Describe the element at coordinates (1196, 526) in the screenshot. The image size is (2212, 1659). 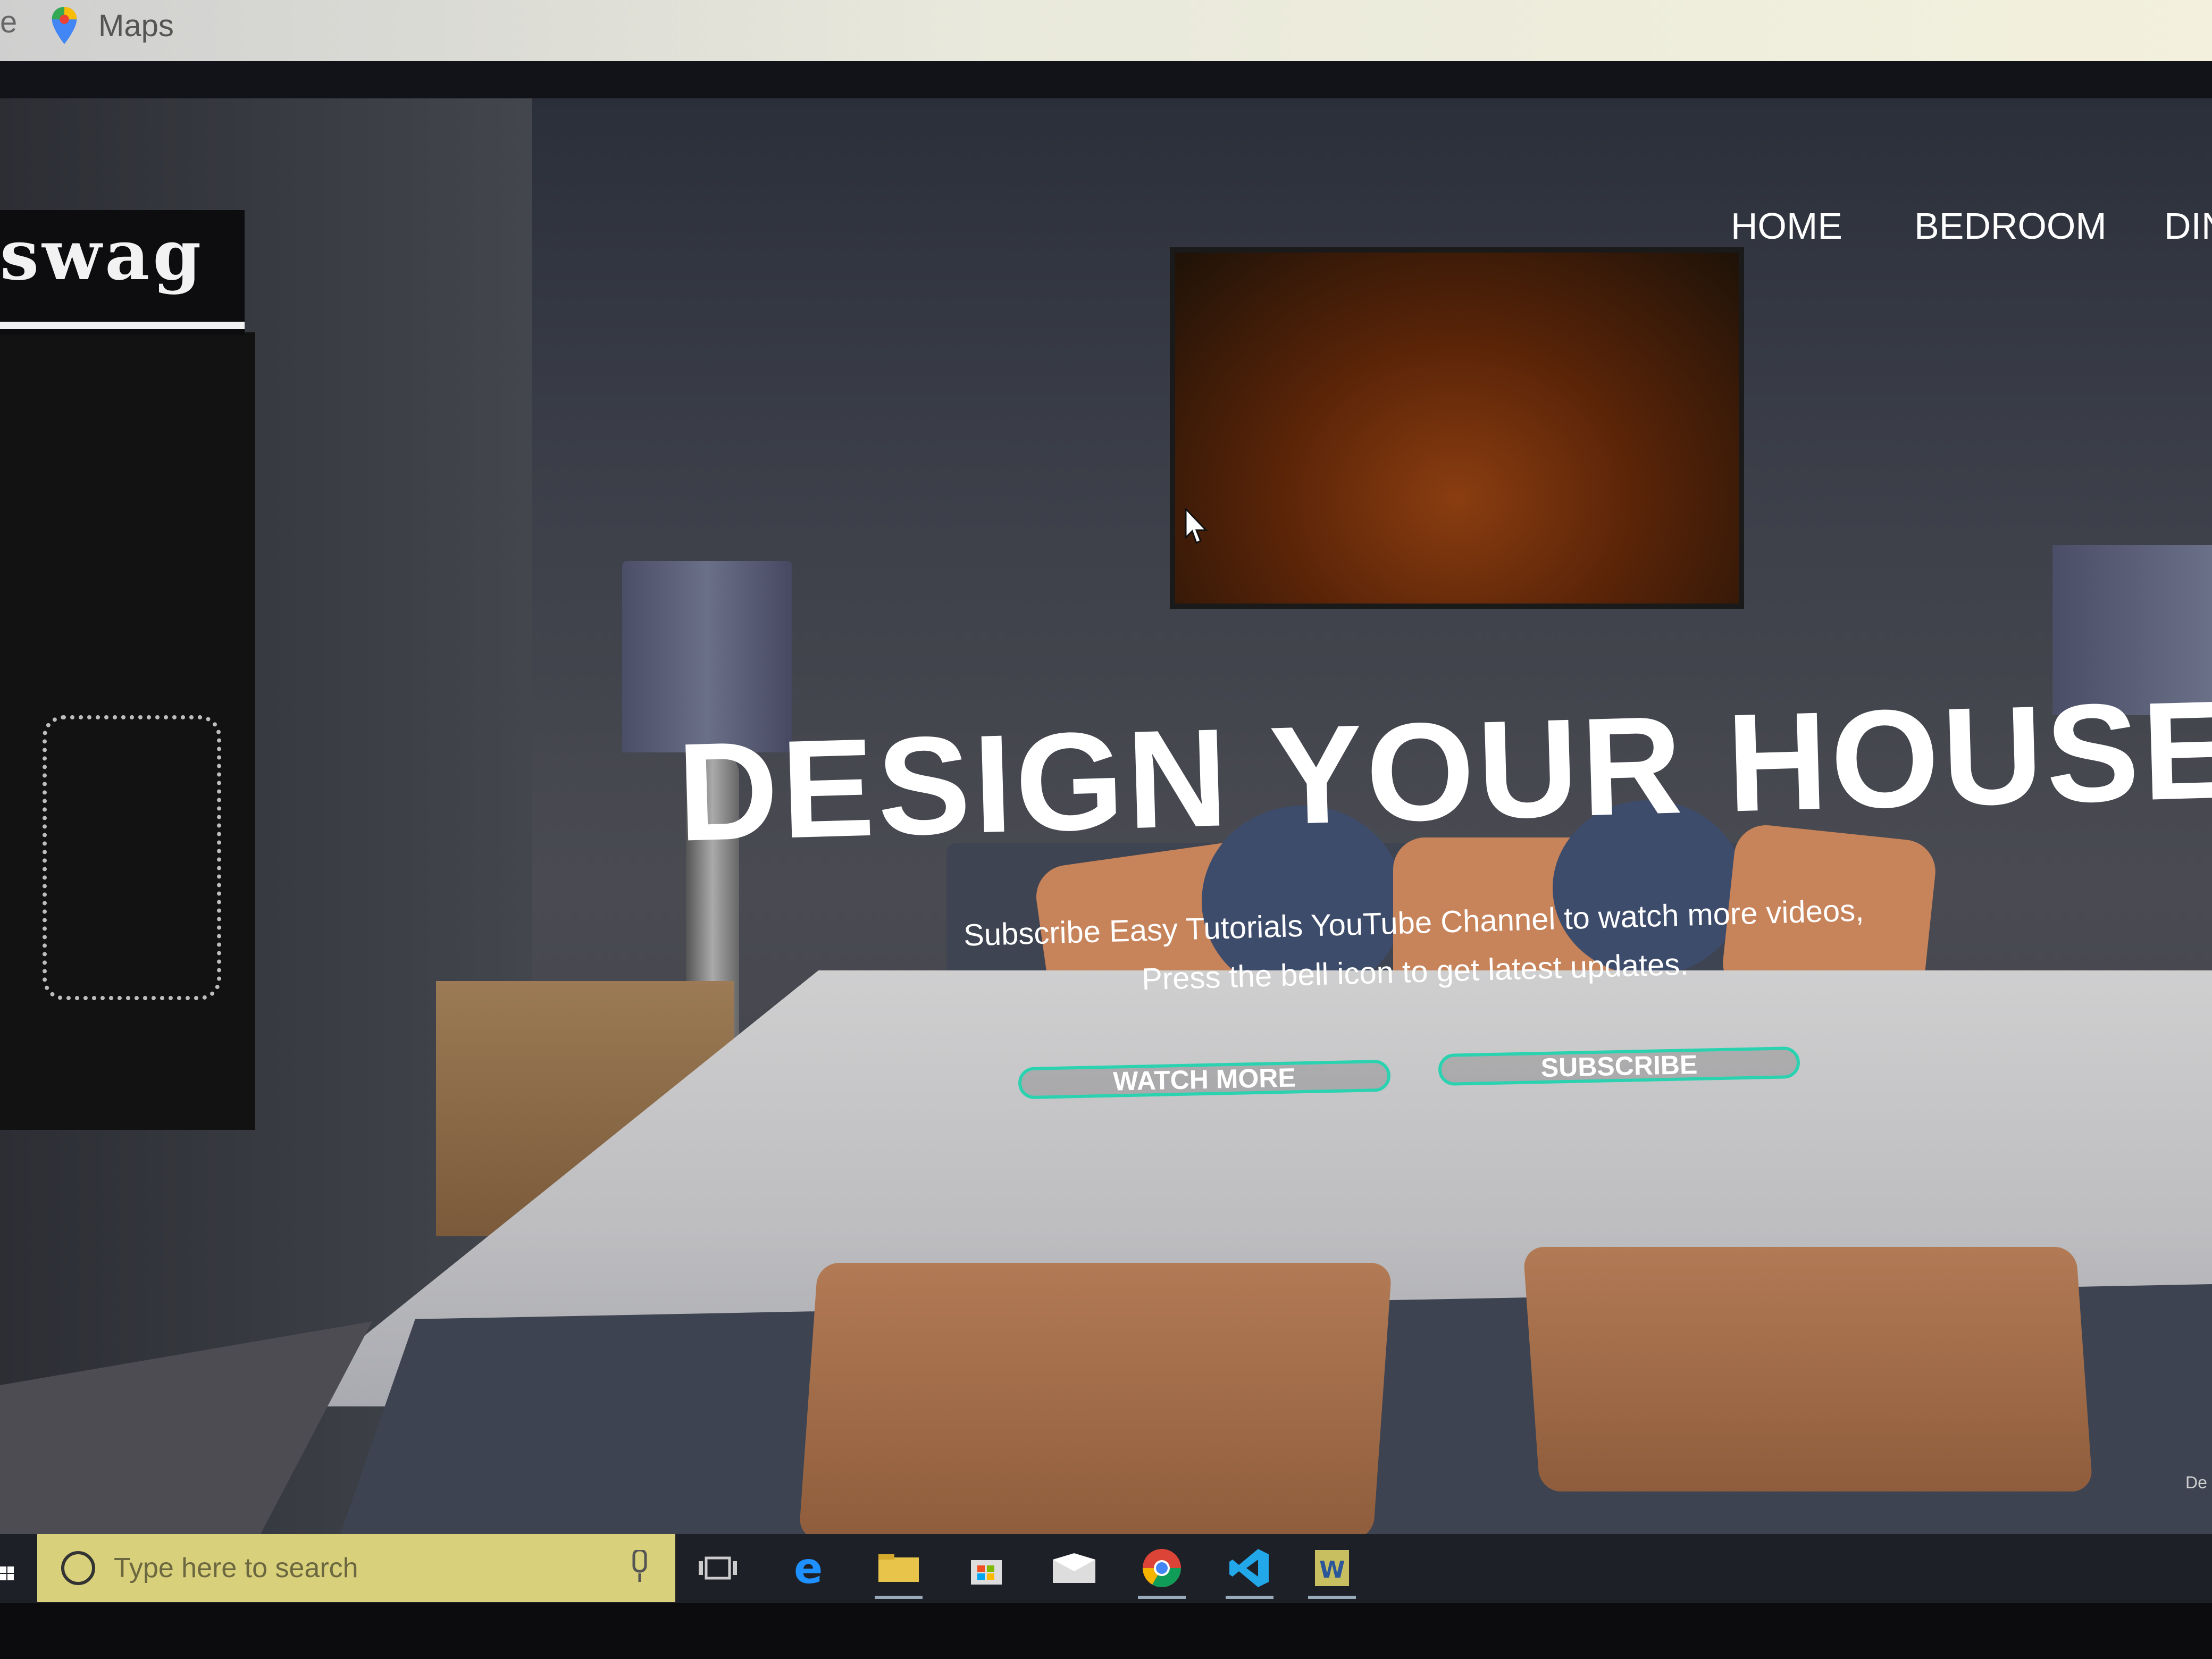
I see `mouse-cursor-icon` at that location.